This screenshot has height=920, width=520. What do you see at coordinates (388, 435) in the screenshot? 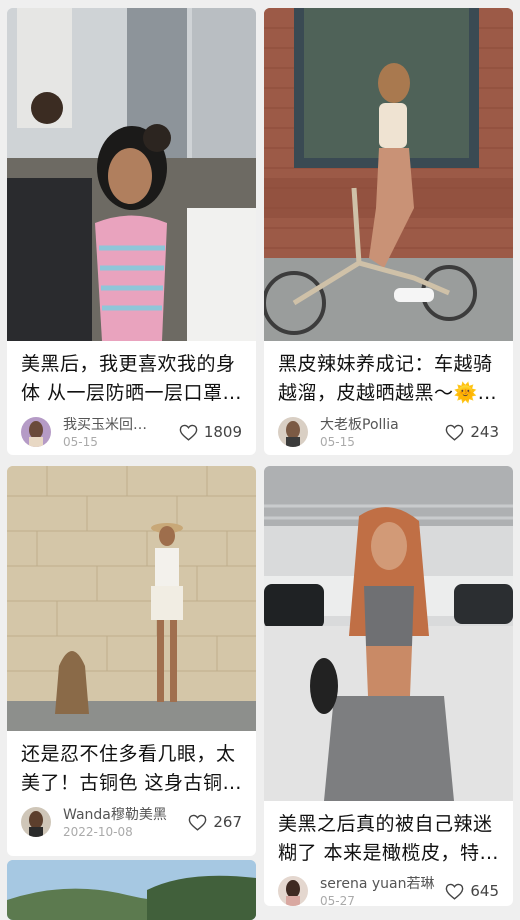
I see `post-meta: 大老板Pollia 05-15 243` at bounding box center [388, 435].